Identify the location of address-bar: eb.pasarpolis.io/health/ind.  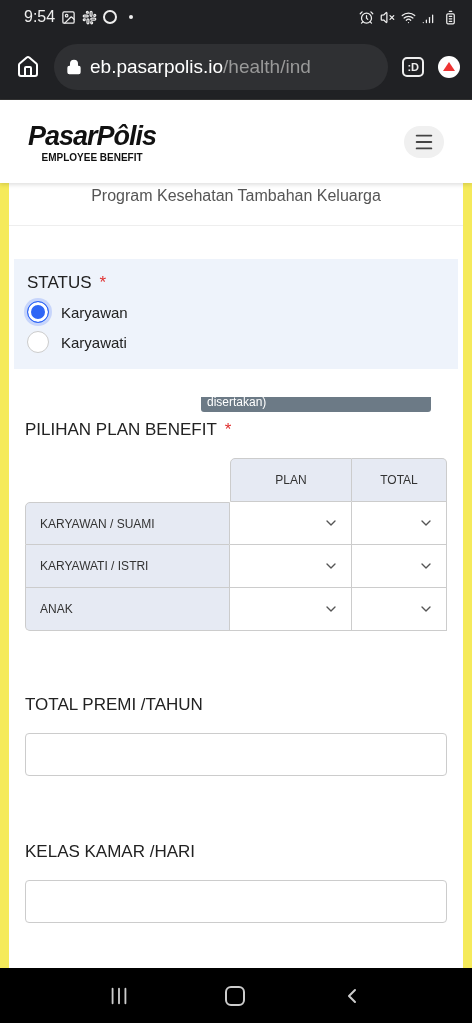
(221, 66).